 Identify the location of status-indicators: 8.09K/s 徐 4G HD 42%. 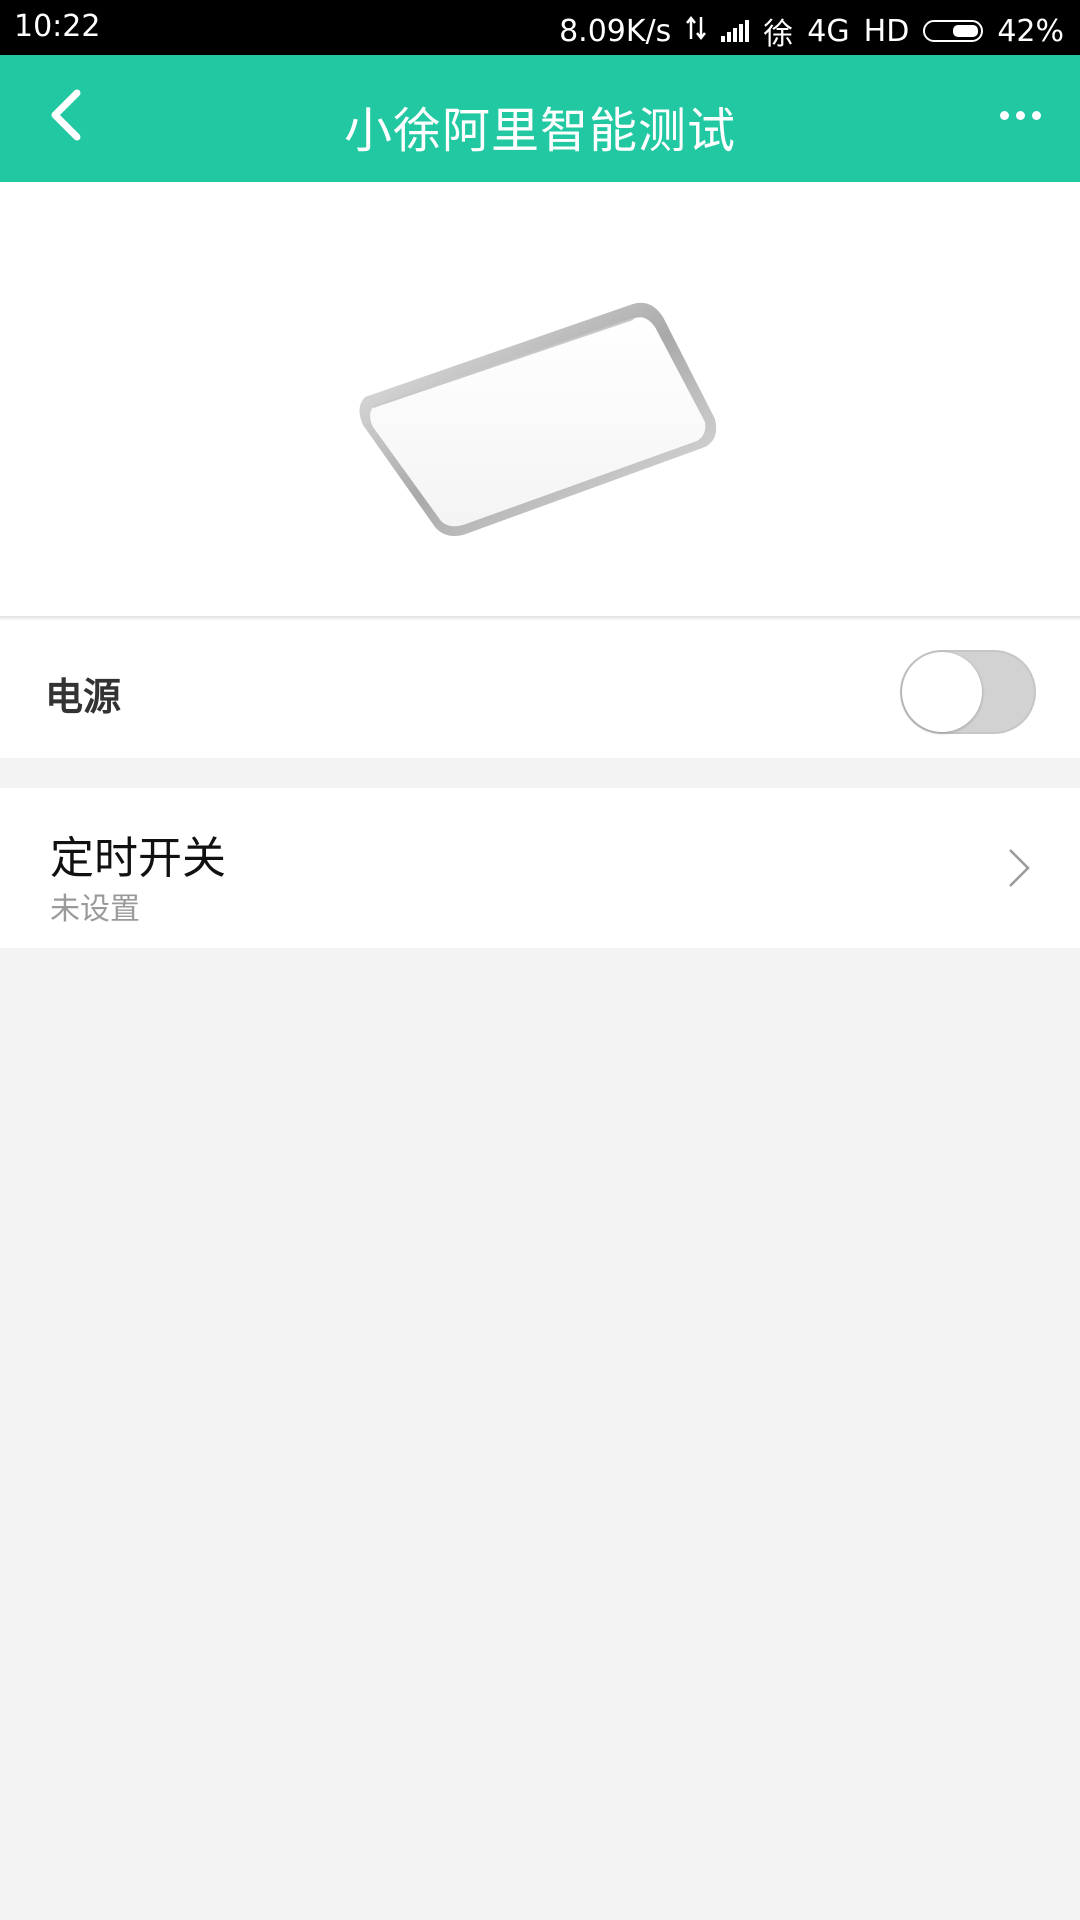
(811, 31).